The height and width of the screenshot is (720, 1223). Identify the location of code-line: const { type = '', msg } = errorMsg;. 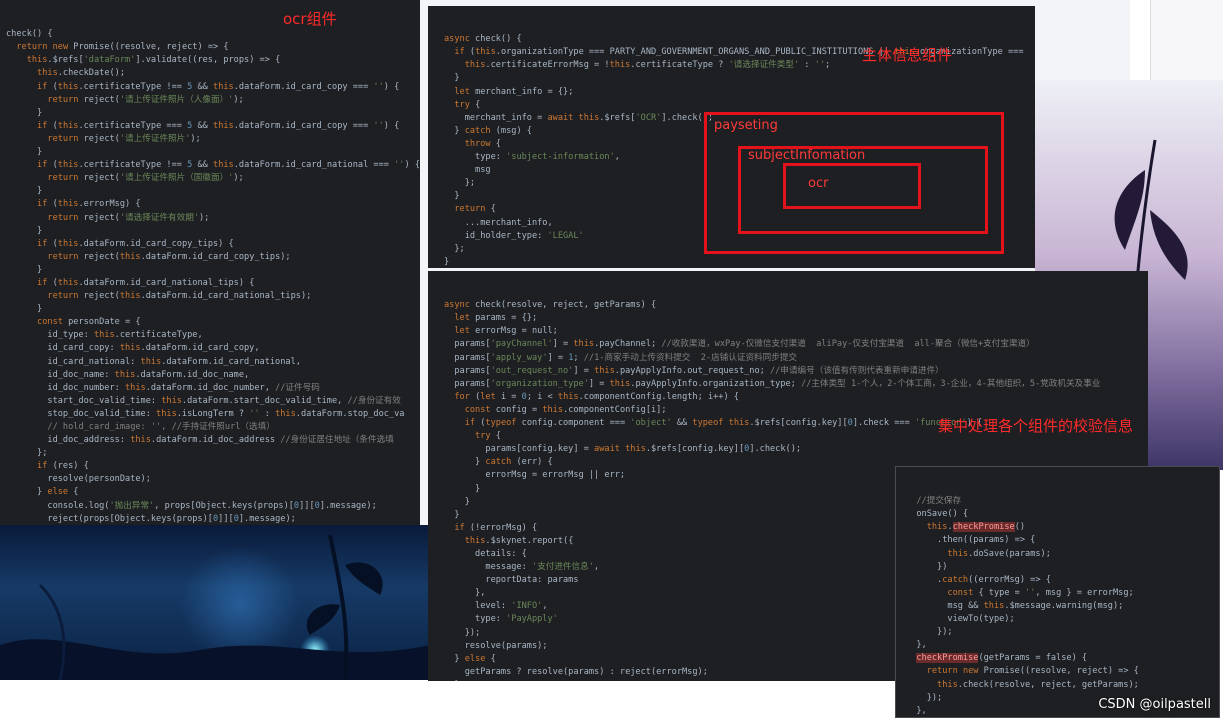
(1040, 592).